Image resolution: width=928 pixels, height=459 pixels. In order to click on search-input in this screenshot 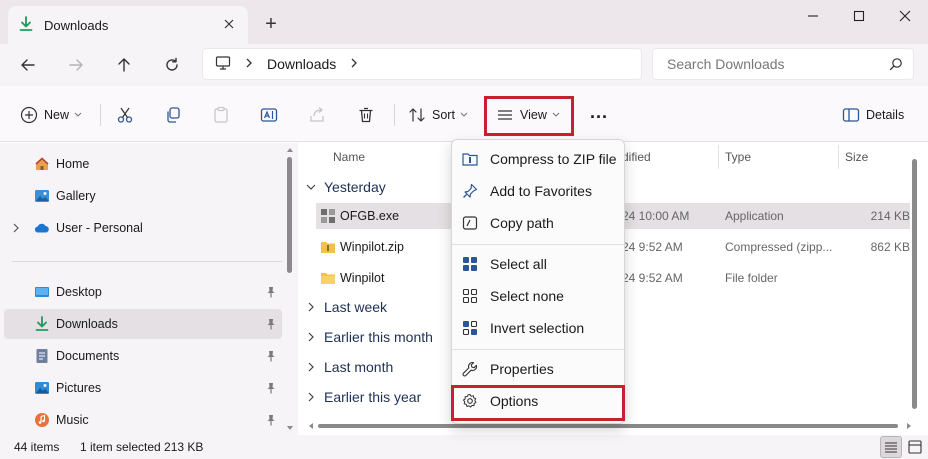, I will do `click(772, 64)`.